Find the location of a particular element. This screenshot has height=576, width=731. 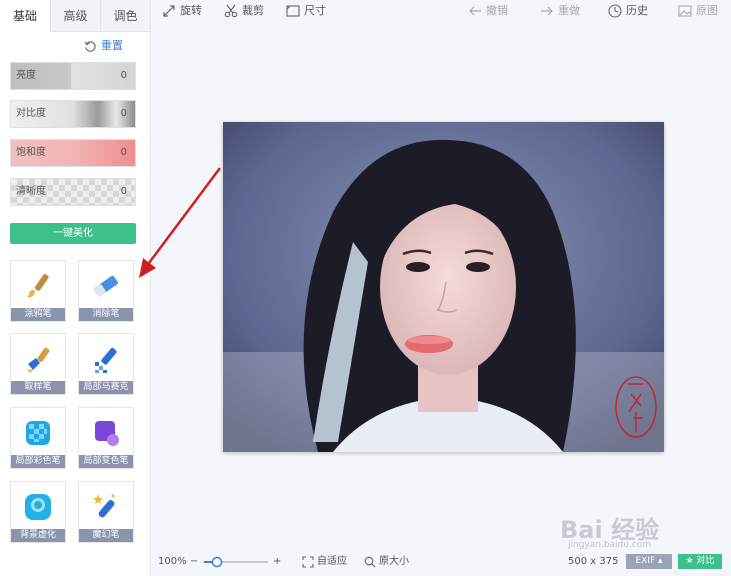

redo-button: 重做 is located at coordinates (560, 11).